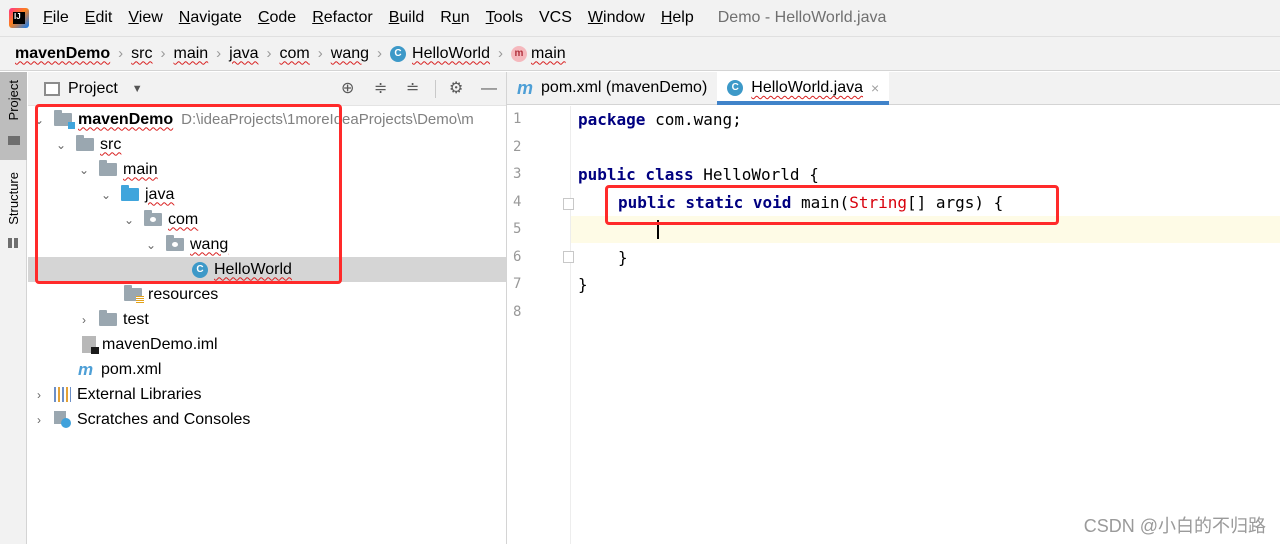  I want to click on minimize-icon: —, so click(489, 89).